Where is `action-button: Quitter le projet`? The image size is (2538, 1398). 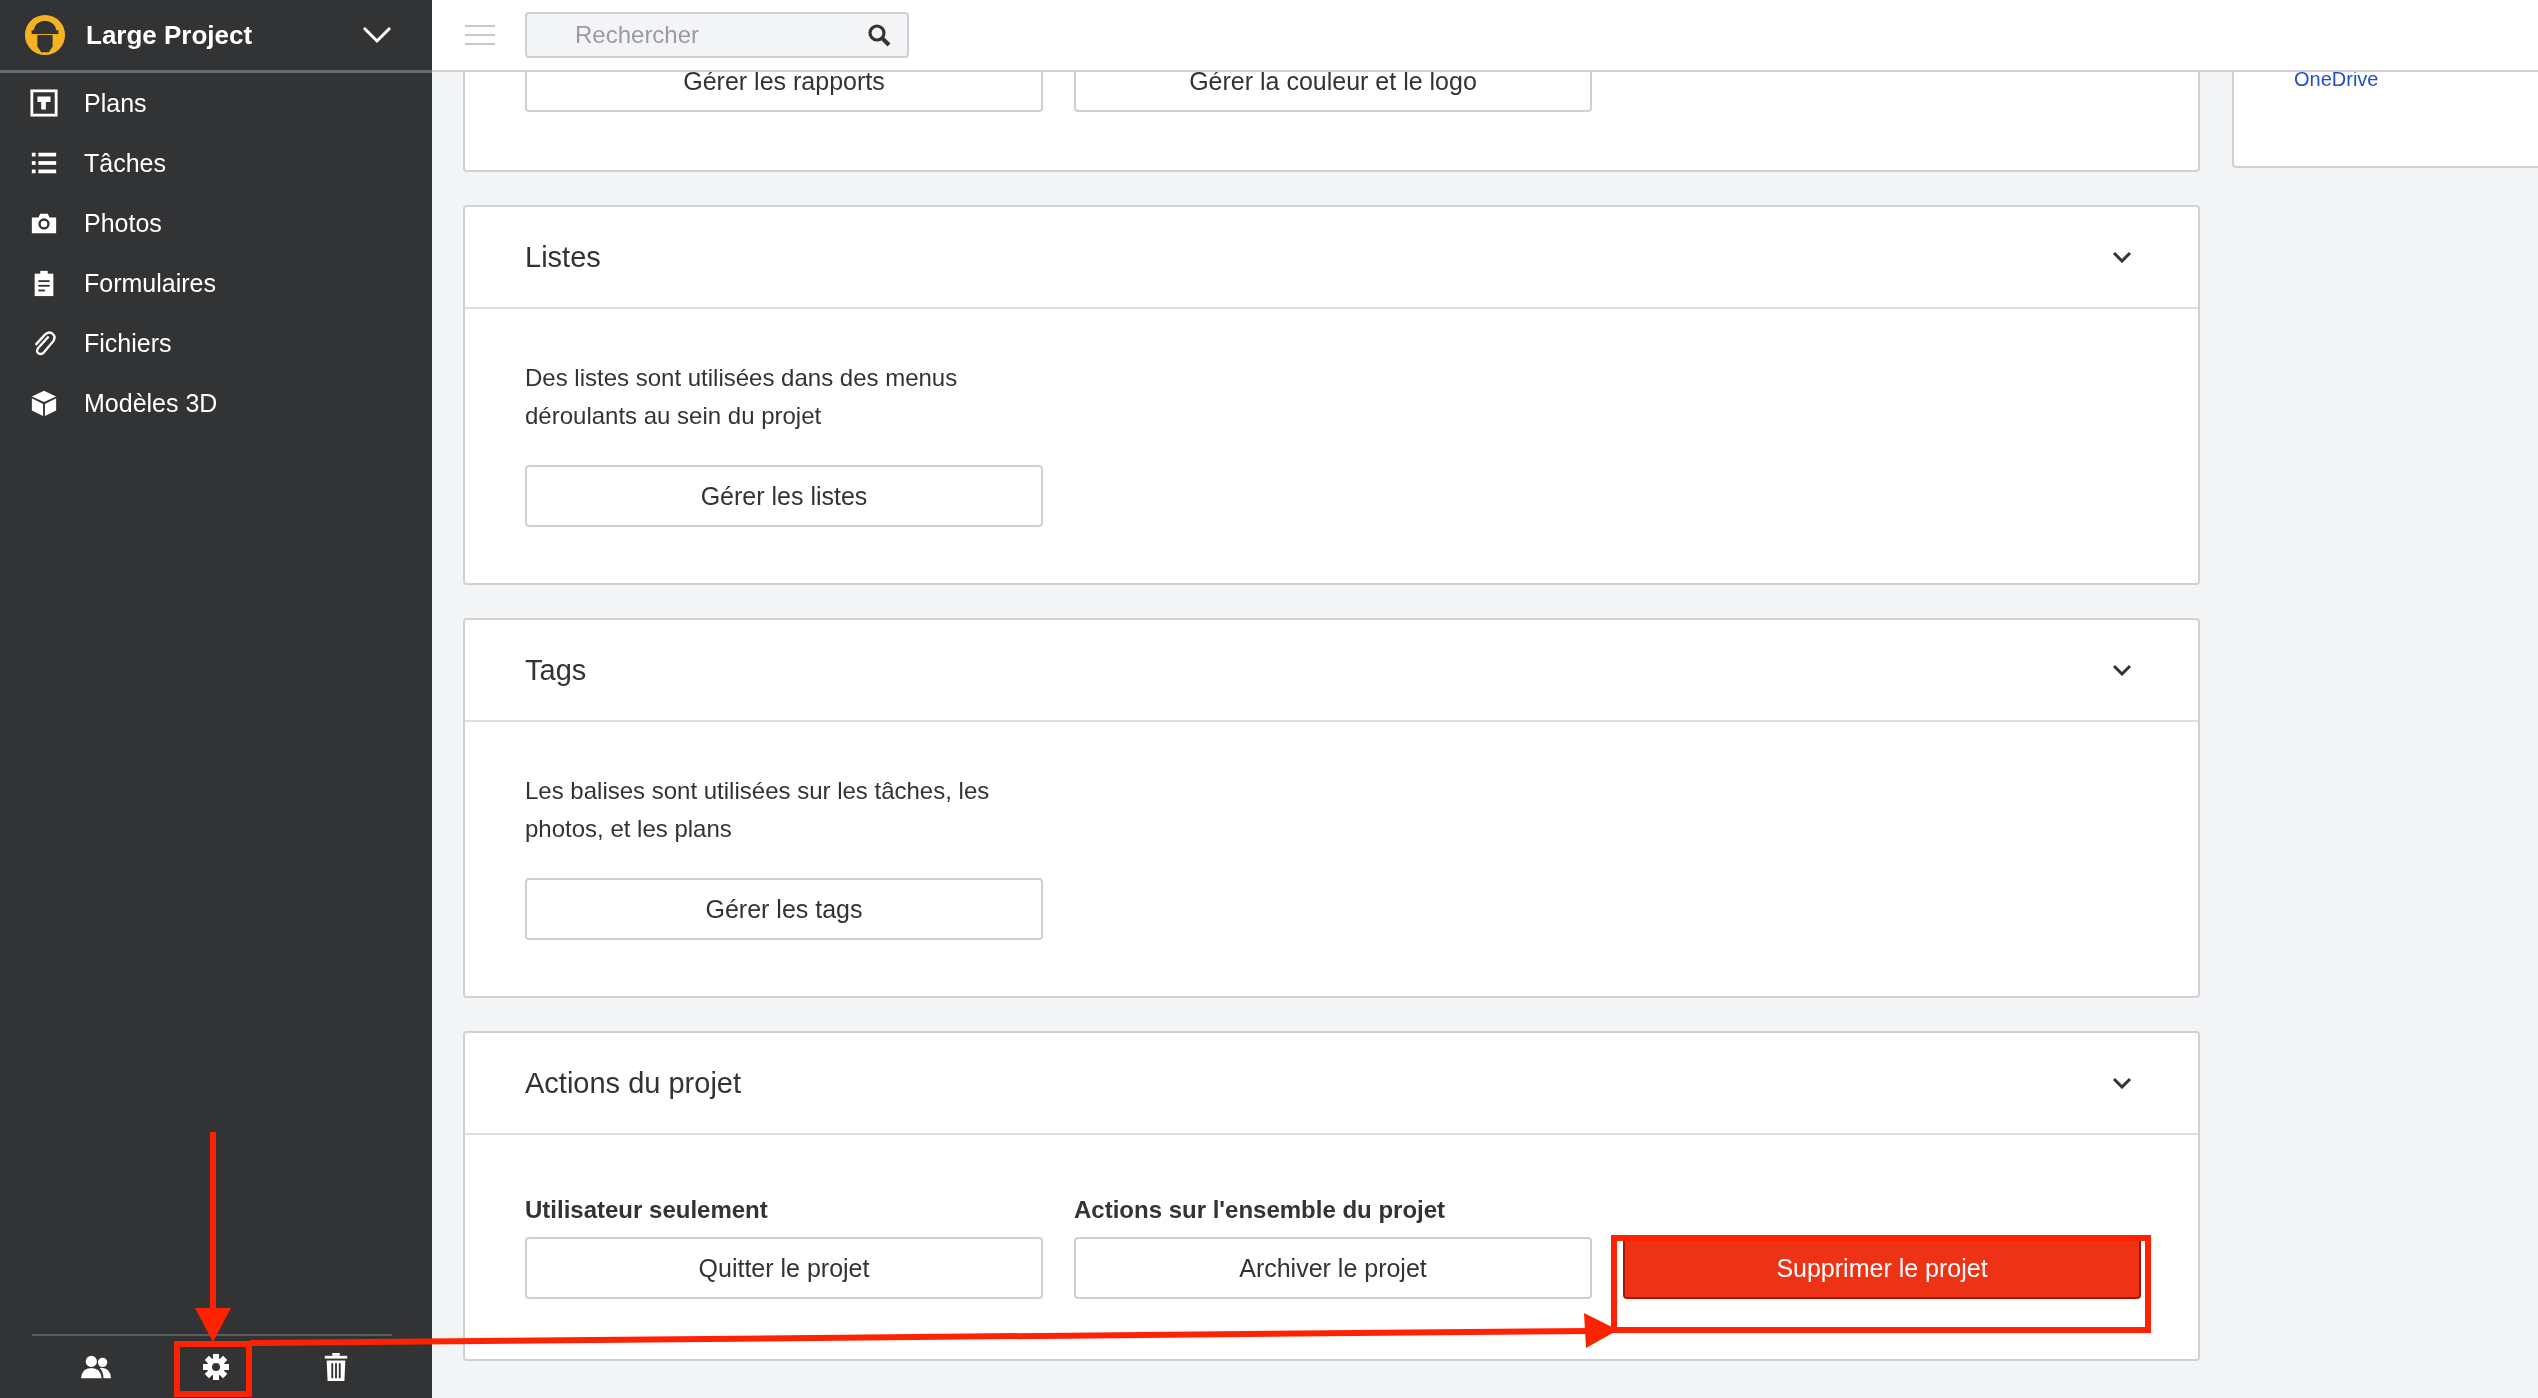
action-button: Quitter le projet is located at coordinates (784, 1268).